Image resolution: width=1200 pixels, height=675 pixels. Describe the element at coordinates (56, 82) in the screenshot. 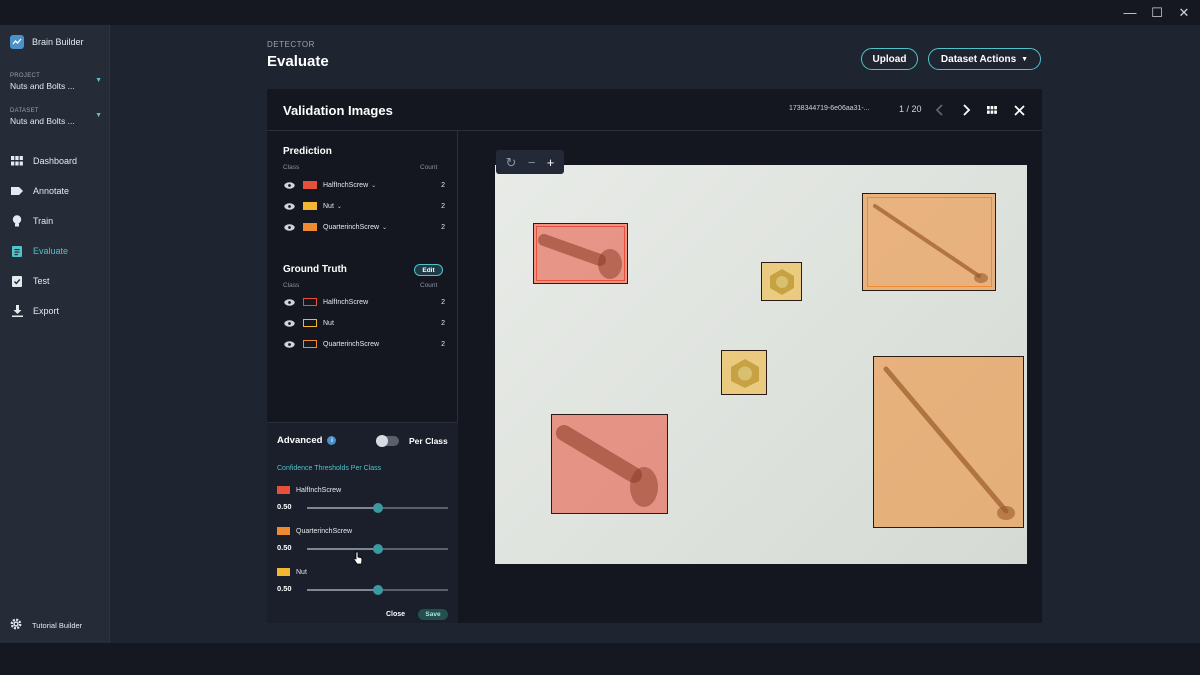

I see `project-selector: PROJECT Nuts and Bolts ... ▼` at that location.